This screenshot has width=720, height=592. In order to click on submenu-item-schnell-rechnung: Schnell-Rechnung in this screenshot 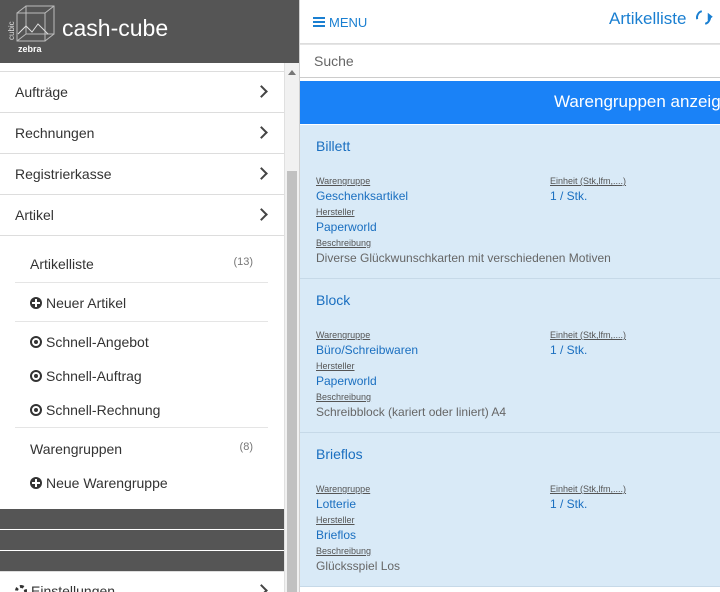, I will do `click(141, 409)`.